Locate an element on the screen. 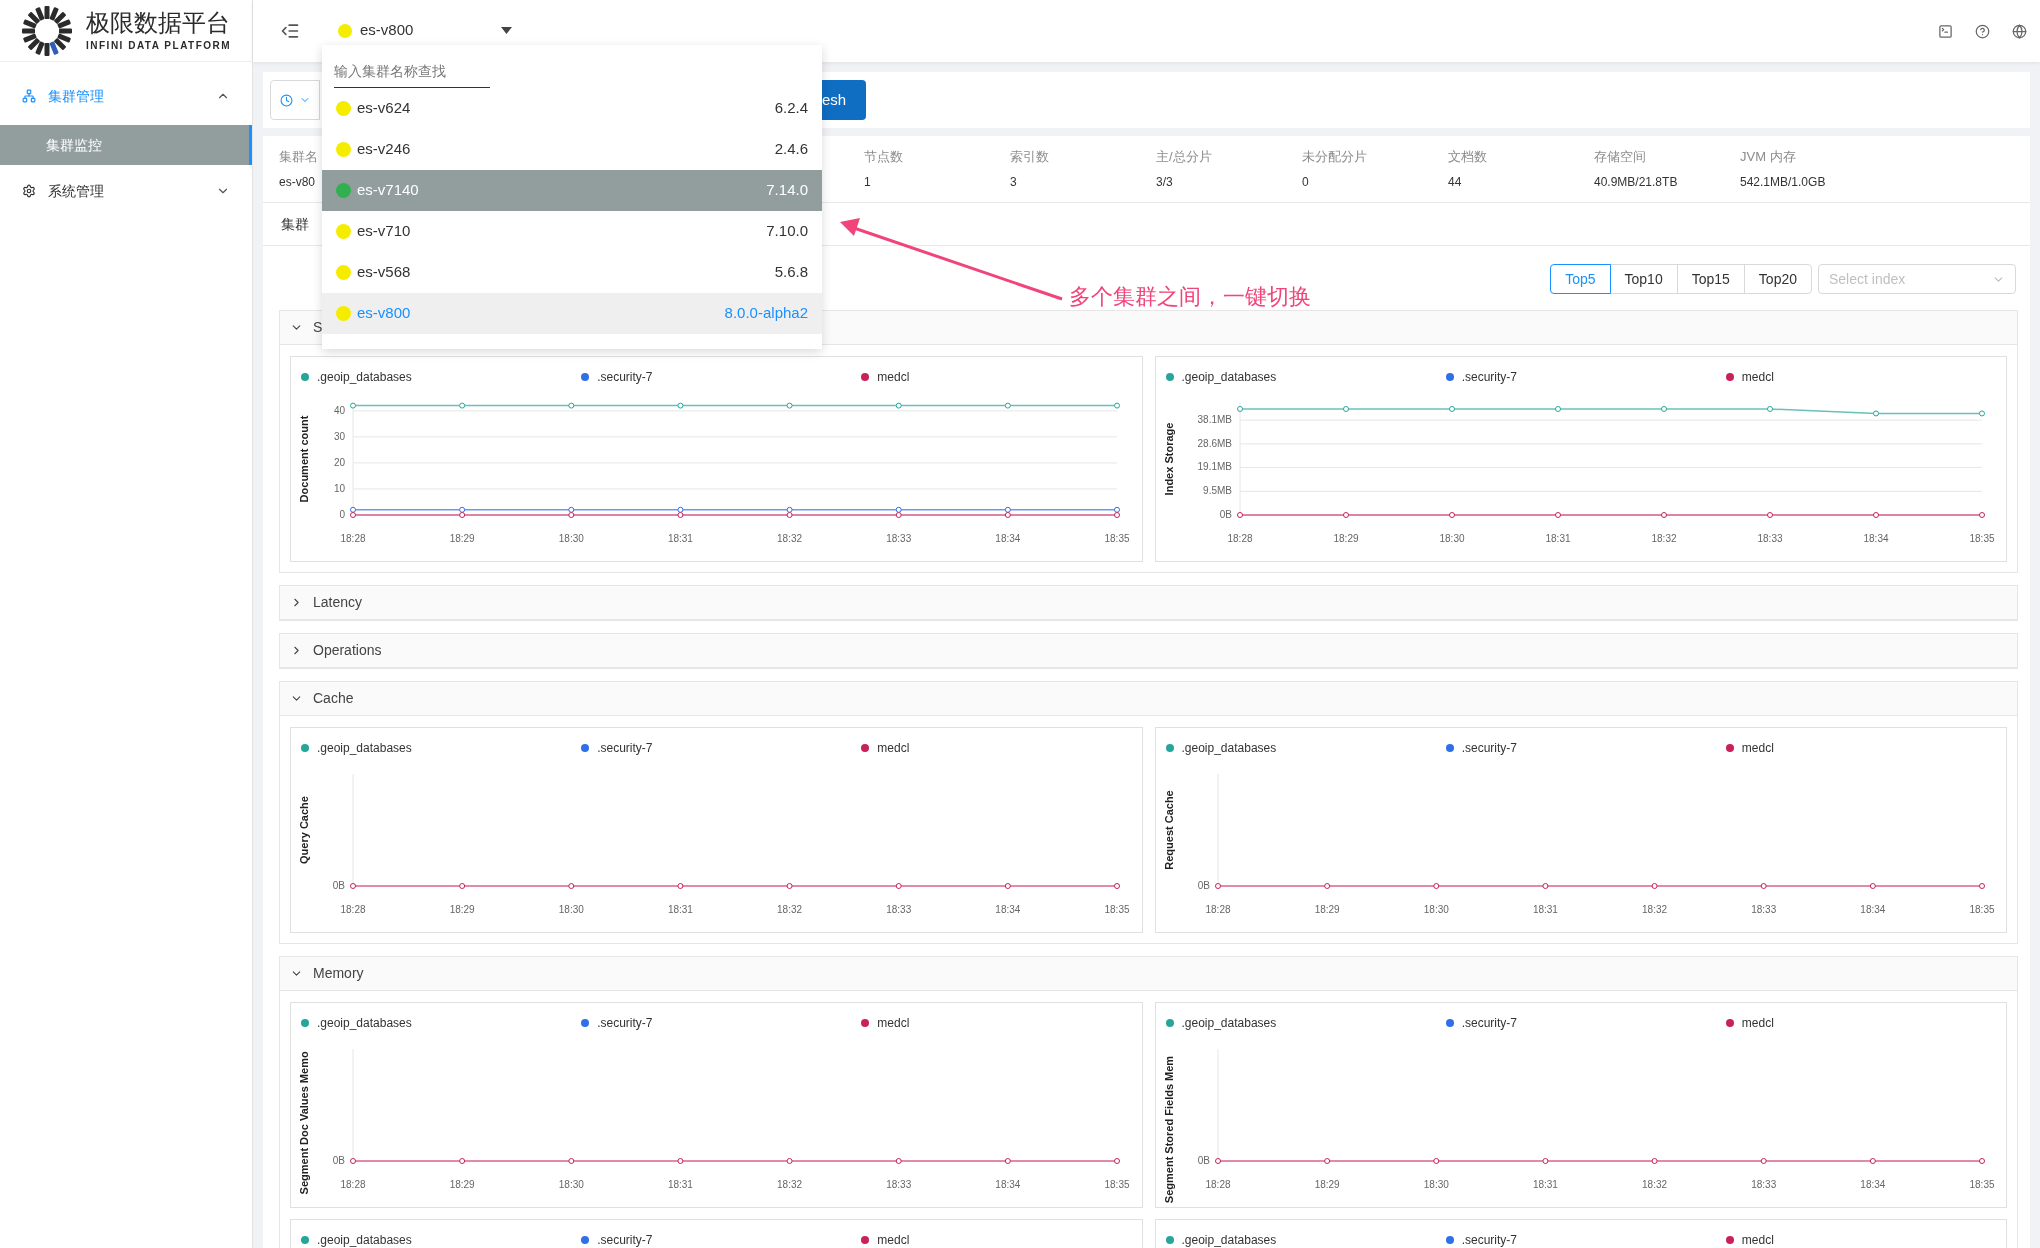 This screenshot has height=1248, width=2040. stat-label: 未分配分片 is located at coordinates (1334, 157).